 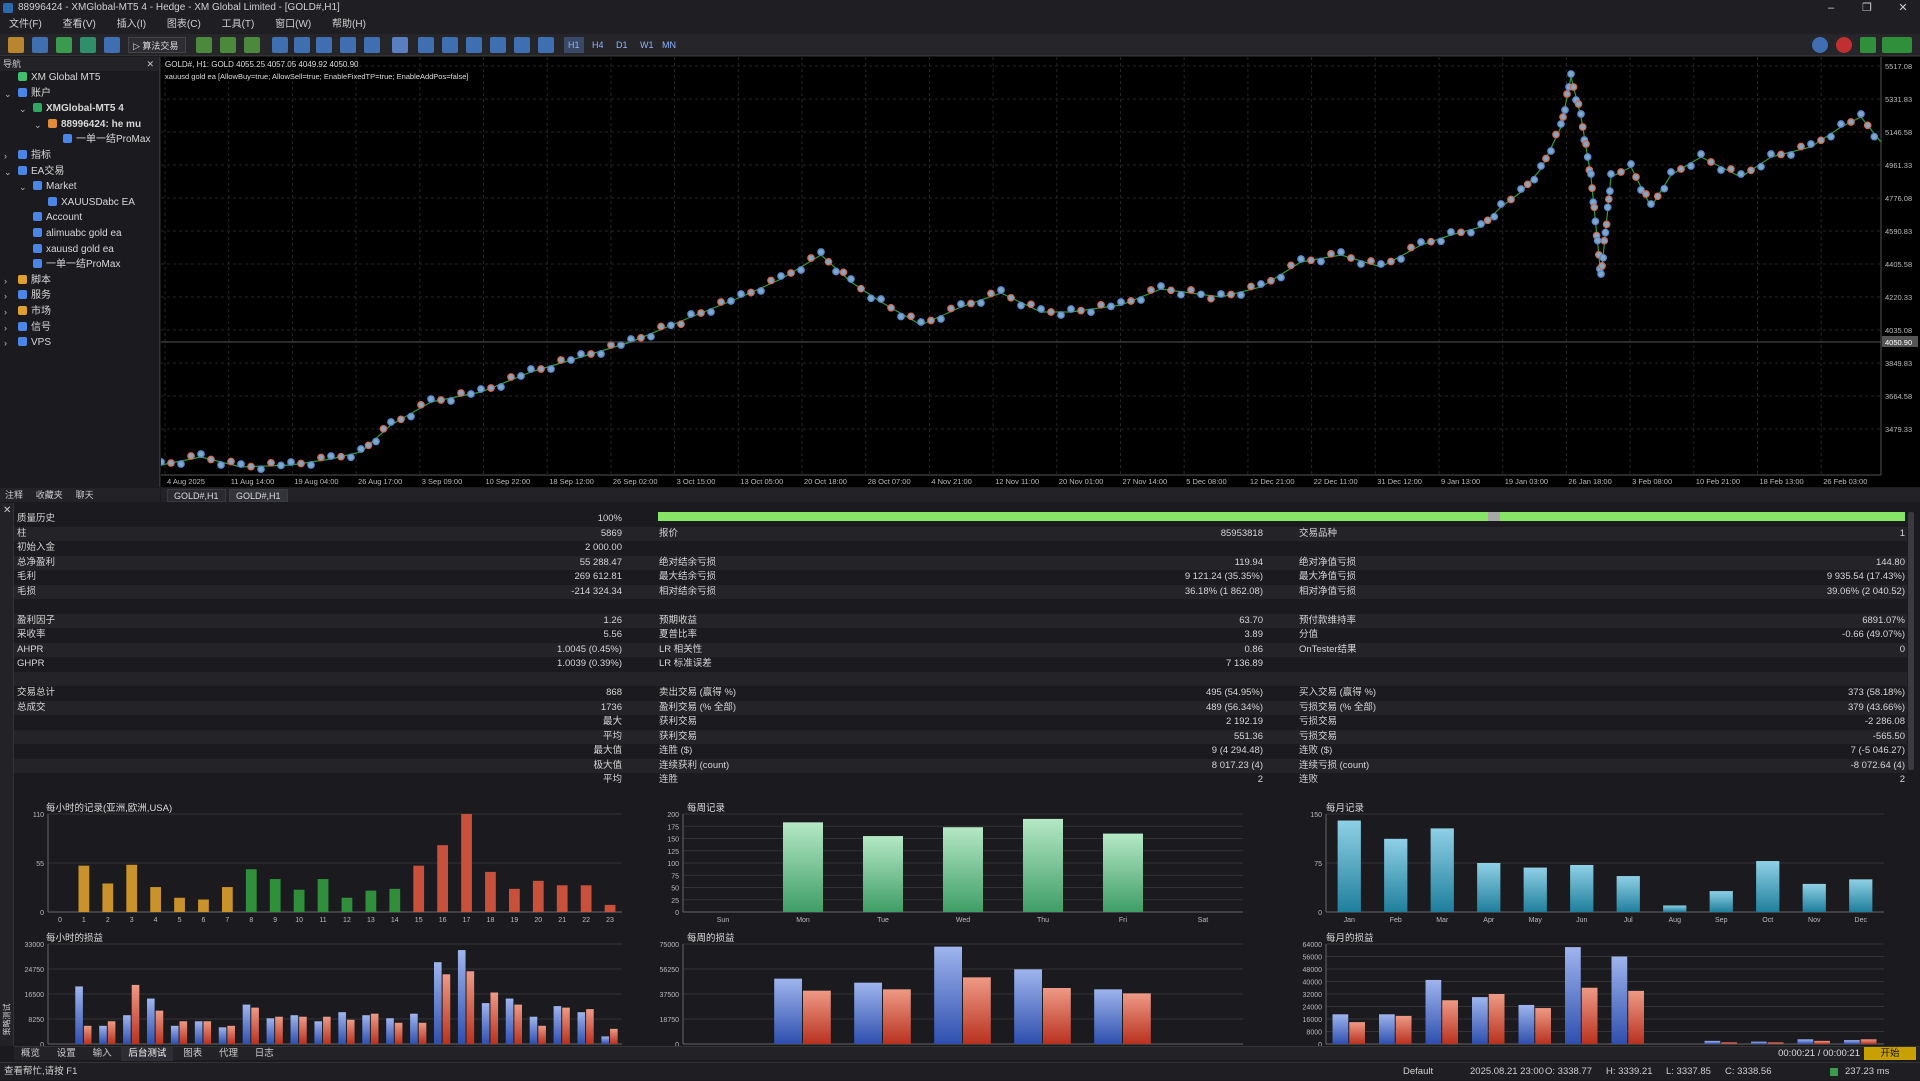 I want to click on menu-window: 窗口(W), so click(x=293, y=25).